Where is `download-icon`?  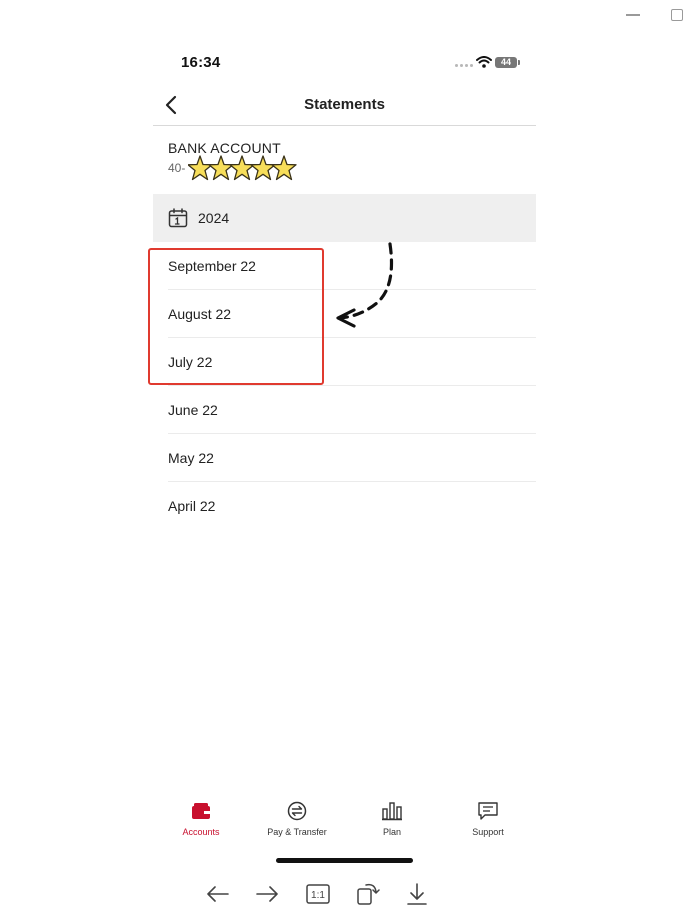 download-icon is located at coordinates (417, 894).